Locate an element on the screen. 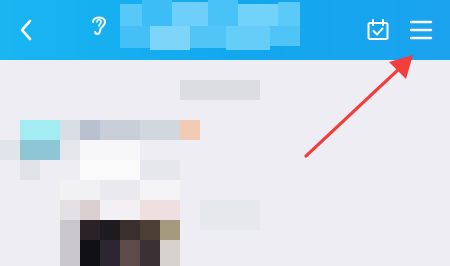 The image size is (450, 266). calendar-check-icon is located at coordinates (378, 29).